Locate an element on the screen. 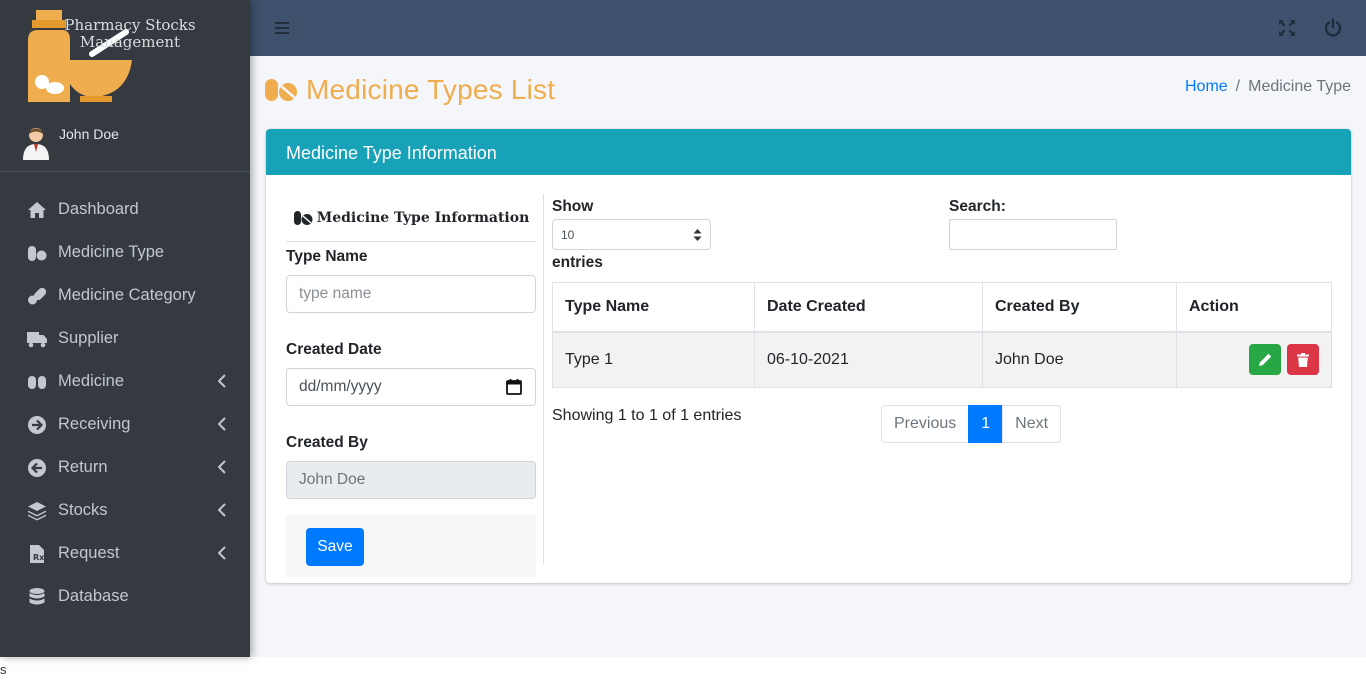  sidebar-item-medicine-type: Medicine Type is located at coordinates (125, 252).